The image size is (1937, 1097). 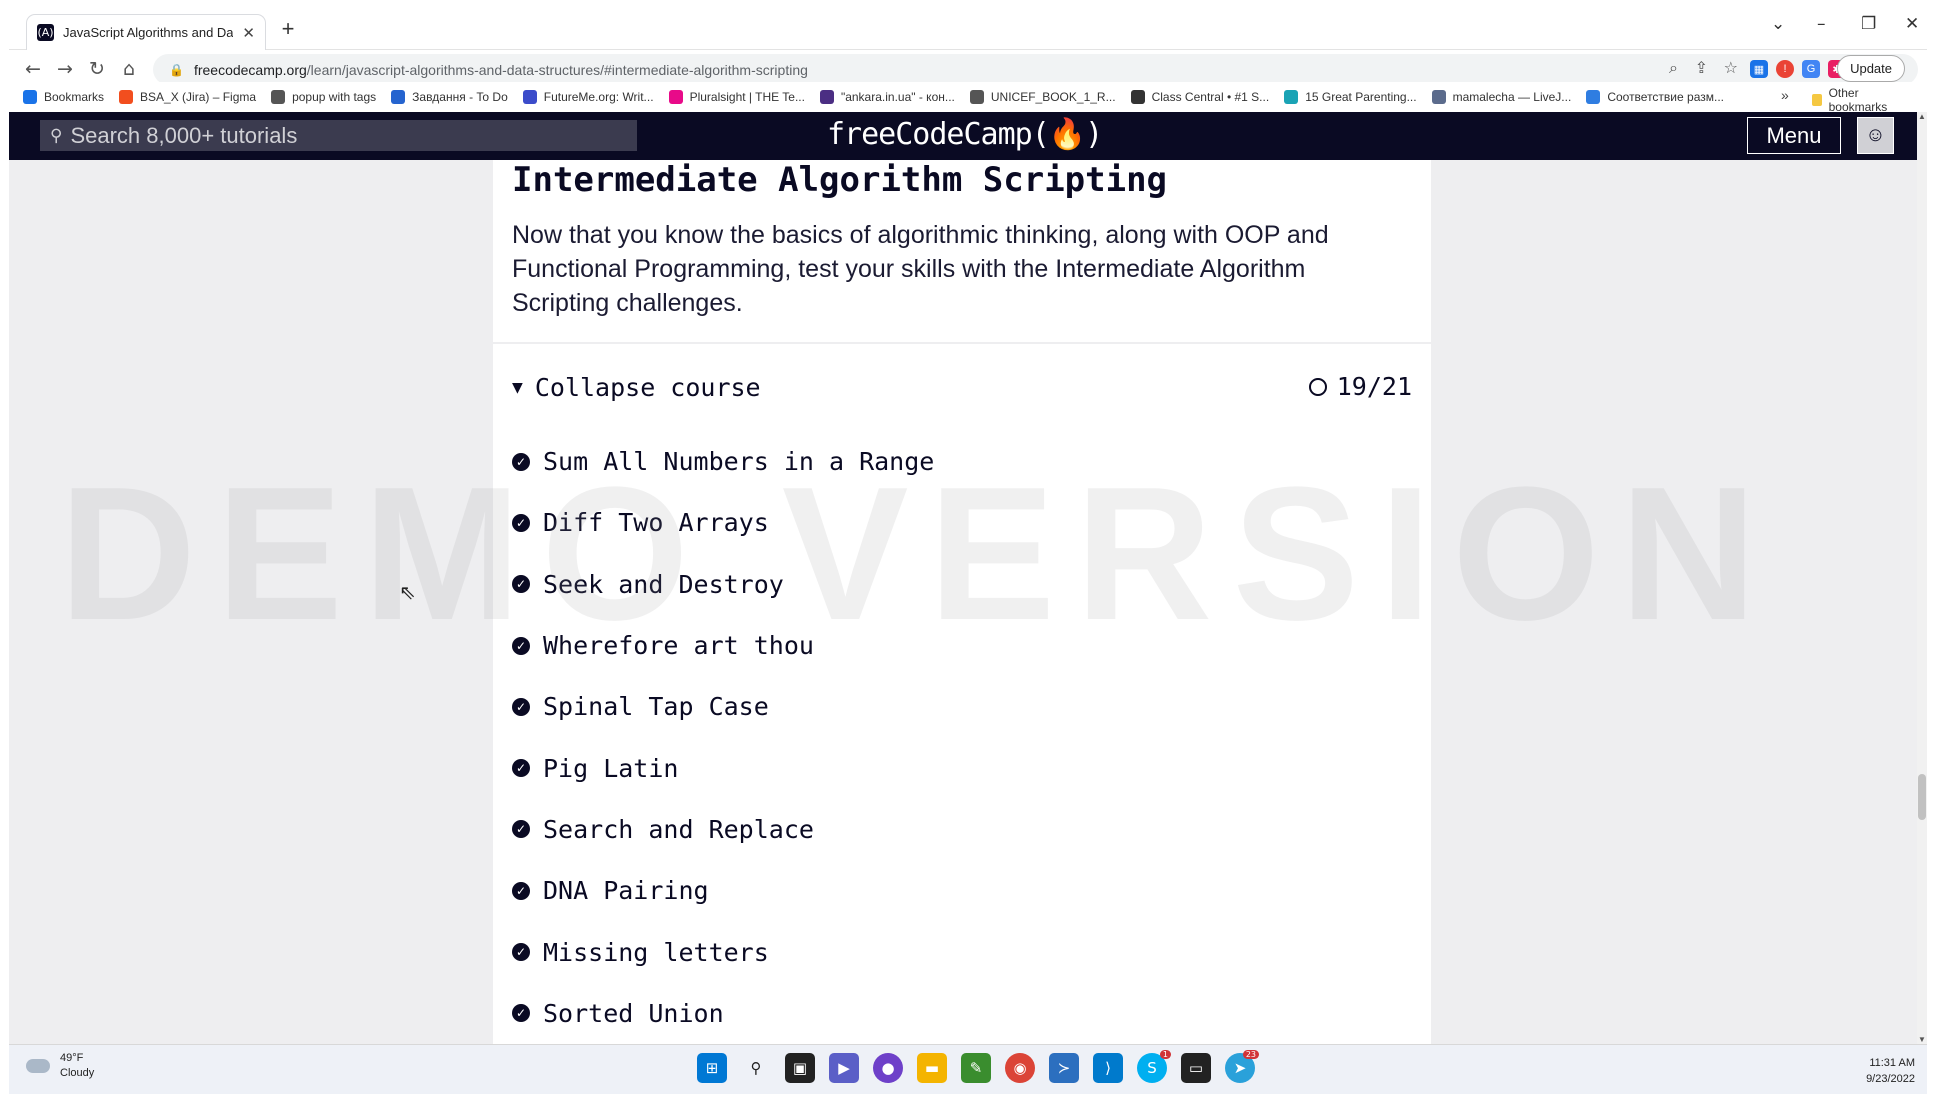 What do you see at coordinates (888, 1068) in the screenshot?
I see `github-icon: ●` at bounding box center [888, 1068].